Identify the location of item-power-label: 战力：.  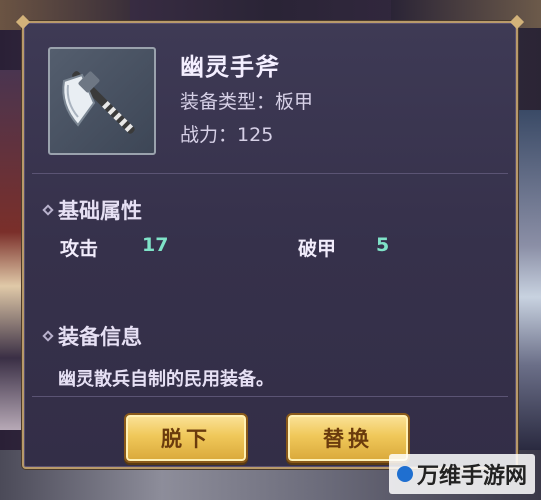
(209, 135).